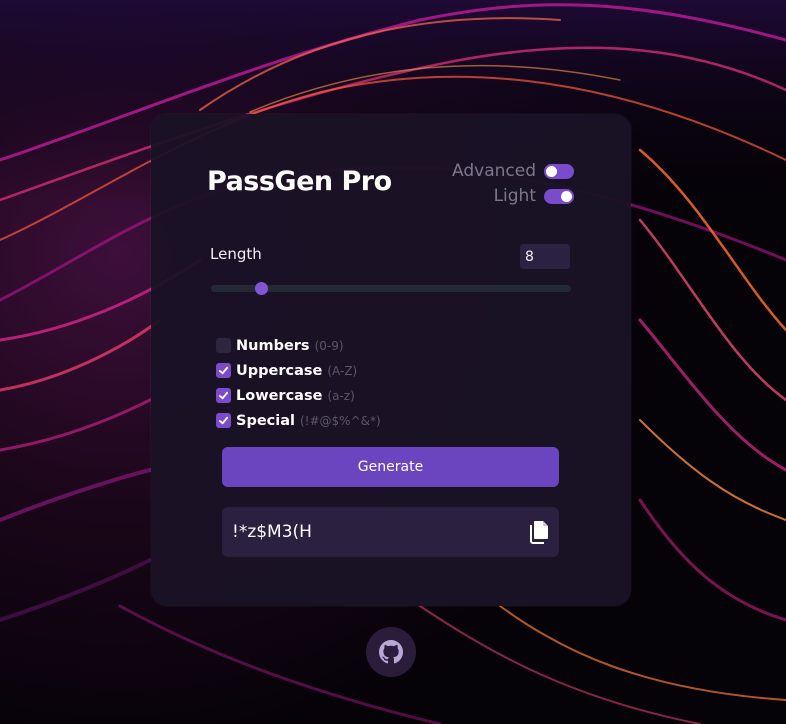 The width and height of the screenshot is (786, 724). I want to click on github-link, so click(391, 652).